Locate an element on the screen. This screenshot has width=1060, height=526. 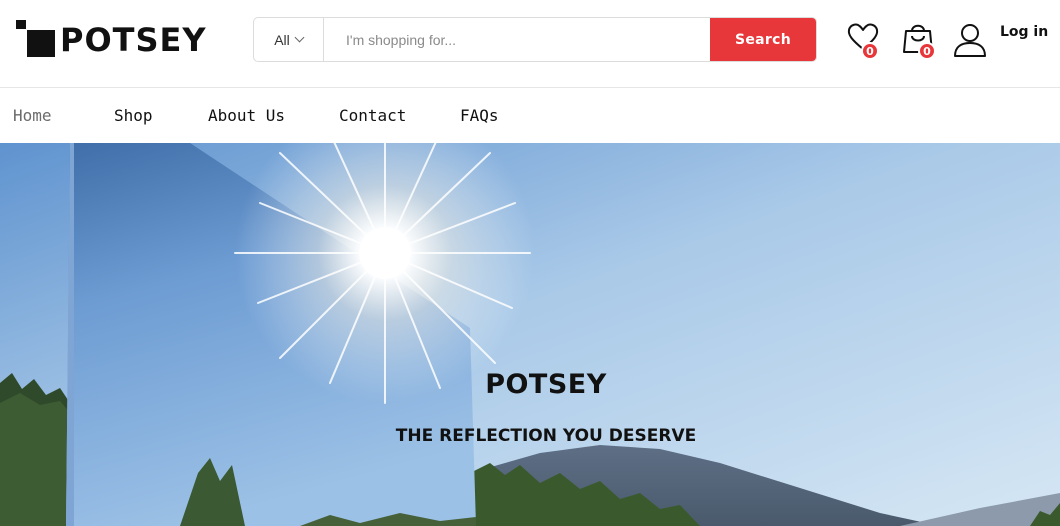
wishlist-count-badge: 0 is located at coordinates (870, 51).